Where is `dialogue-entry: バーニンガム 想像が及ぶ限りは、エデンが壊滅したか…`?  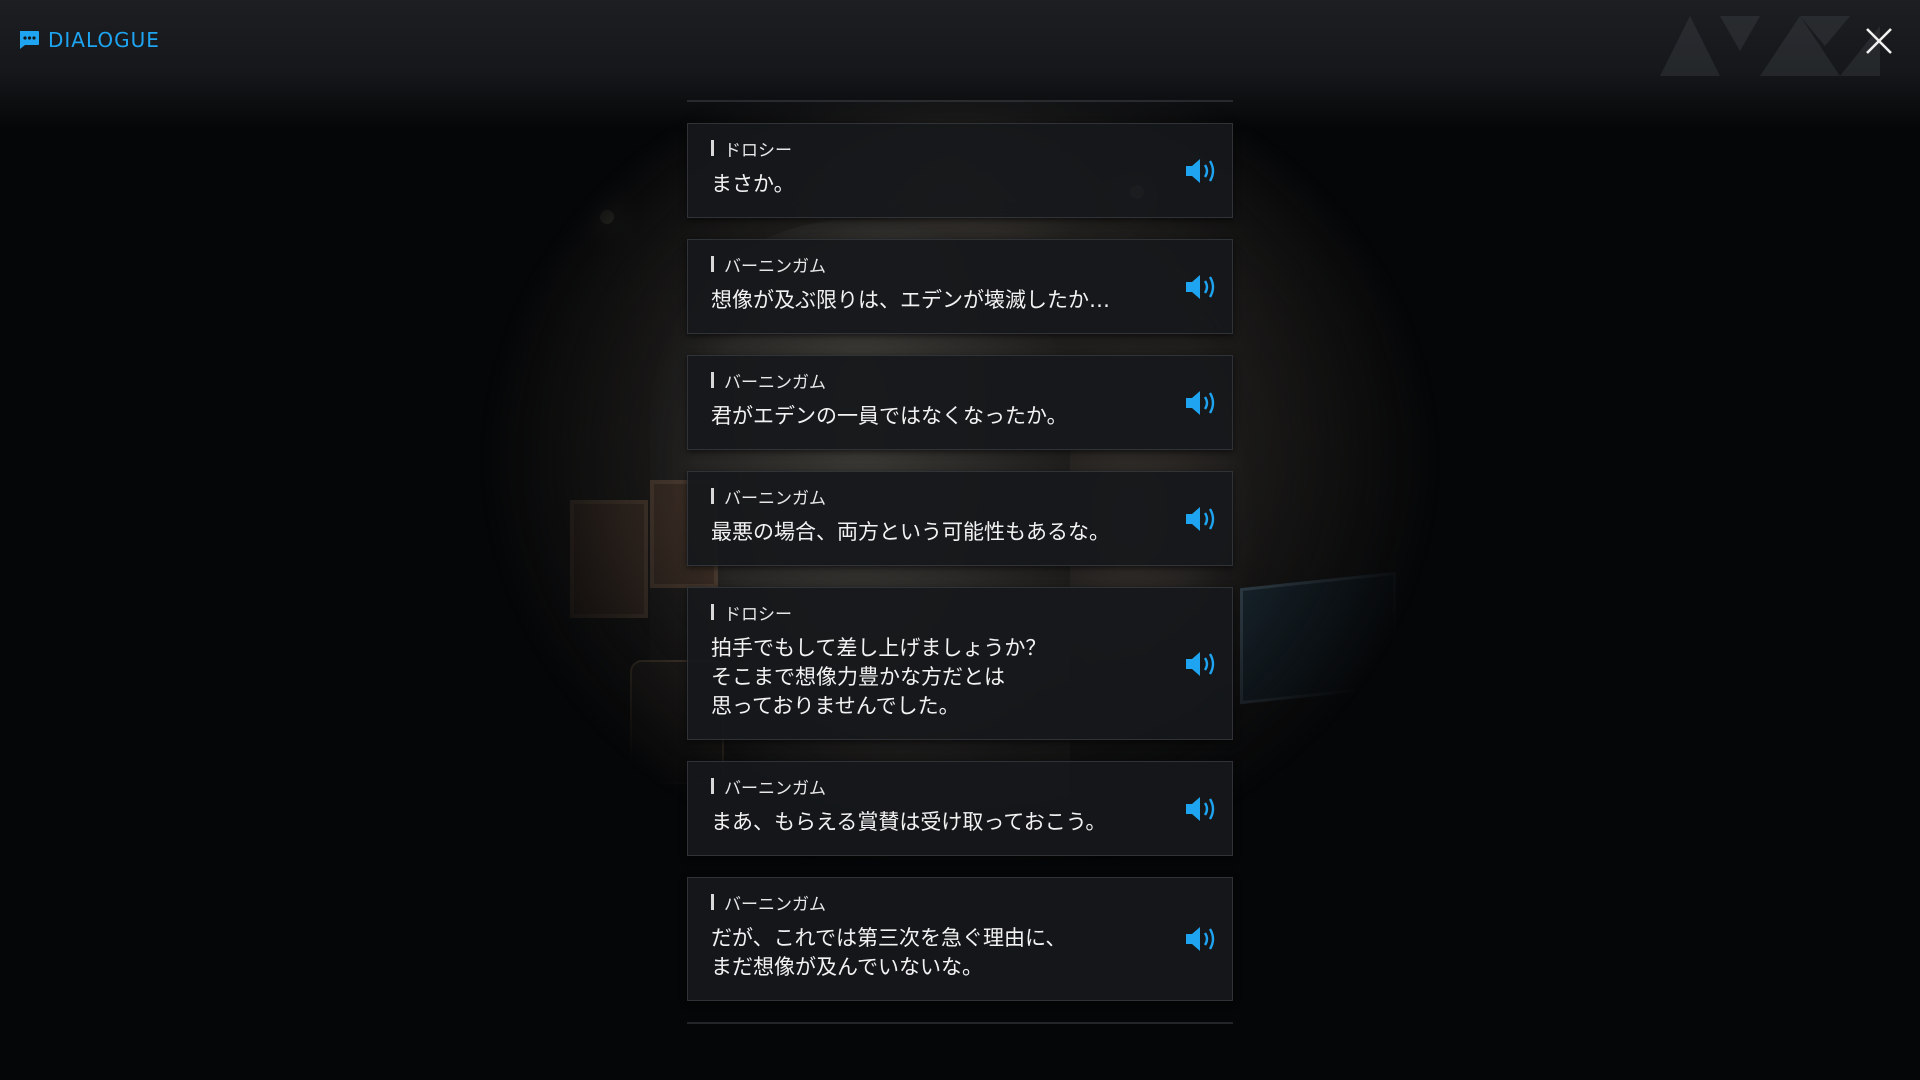
dialogue-entry: バーニンガム 想像が及ぶ限りは、エデンが壊滅したか… is located at coordinates (960, 286).